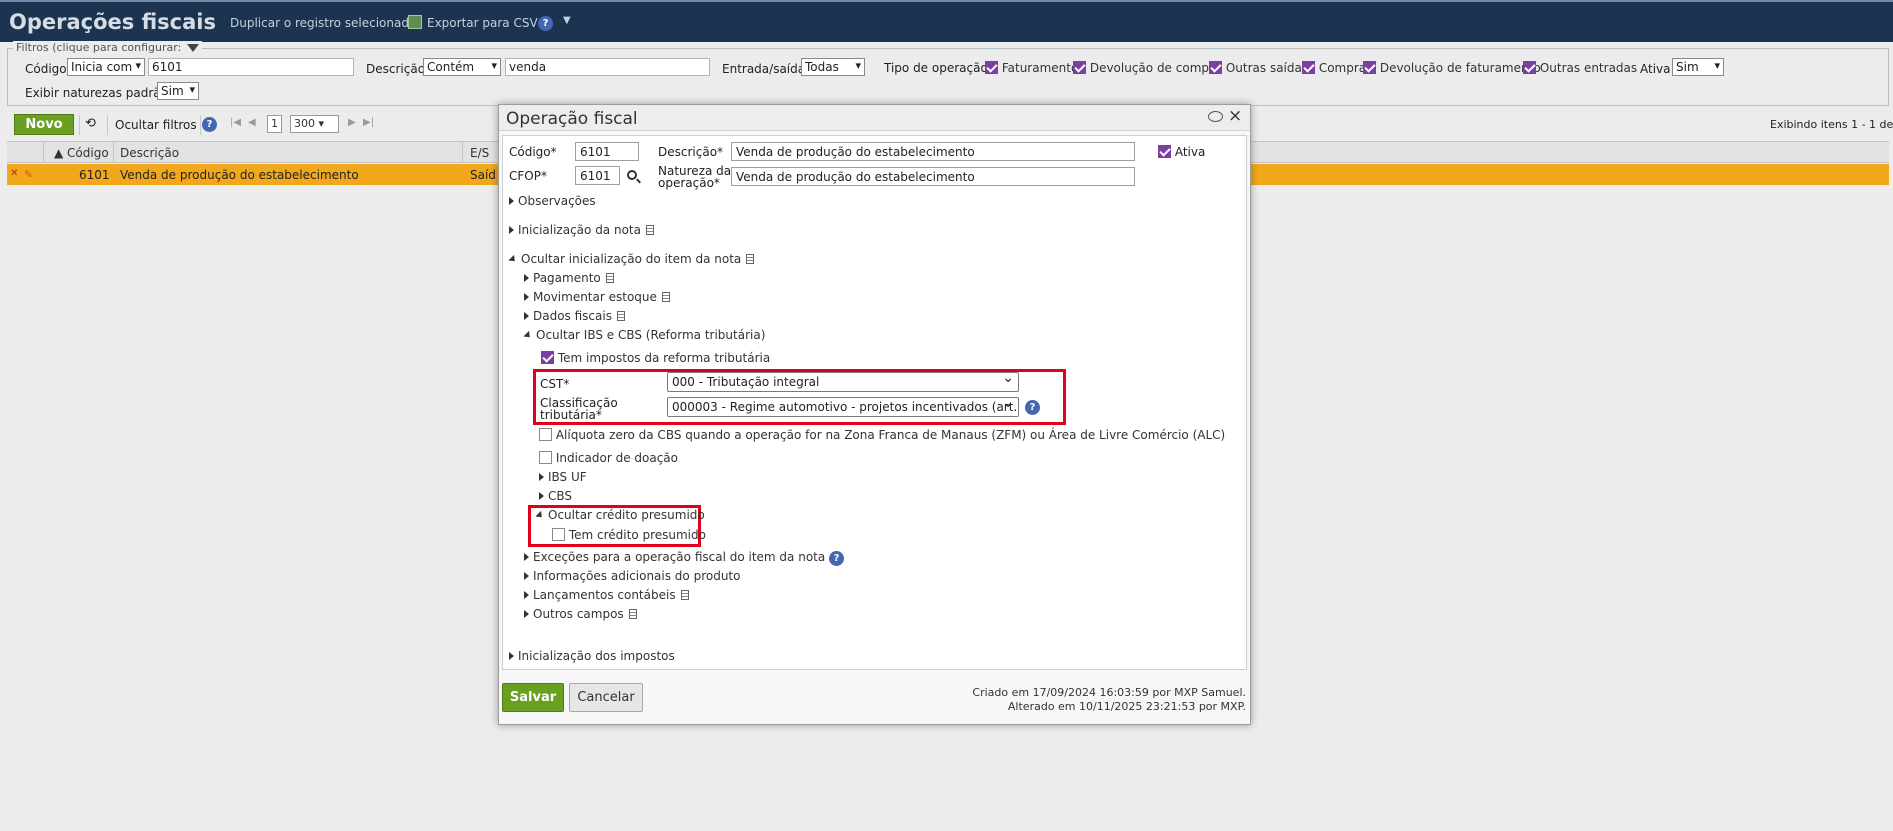 This screenshot has height=831, width=1893. I want to click on prev-page-icon: ◀, so click(252, 122).